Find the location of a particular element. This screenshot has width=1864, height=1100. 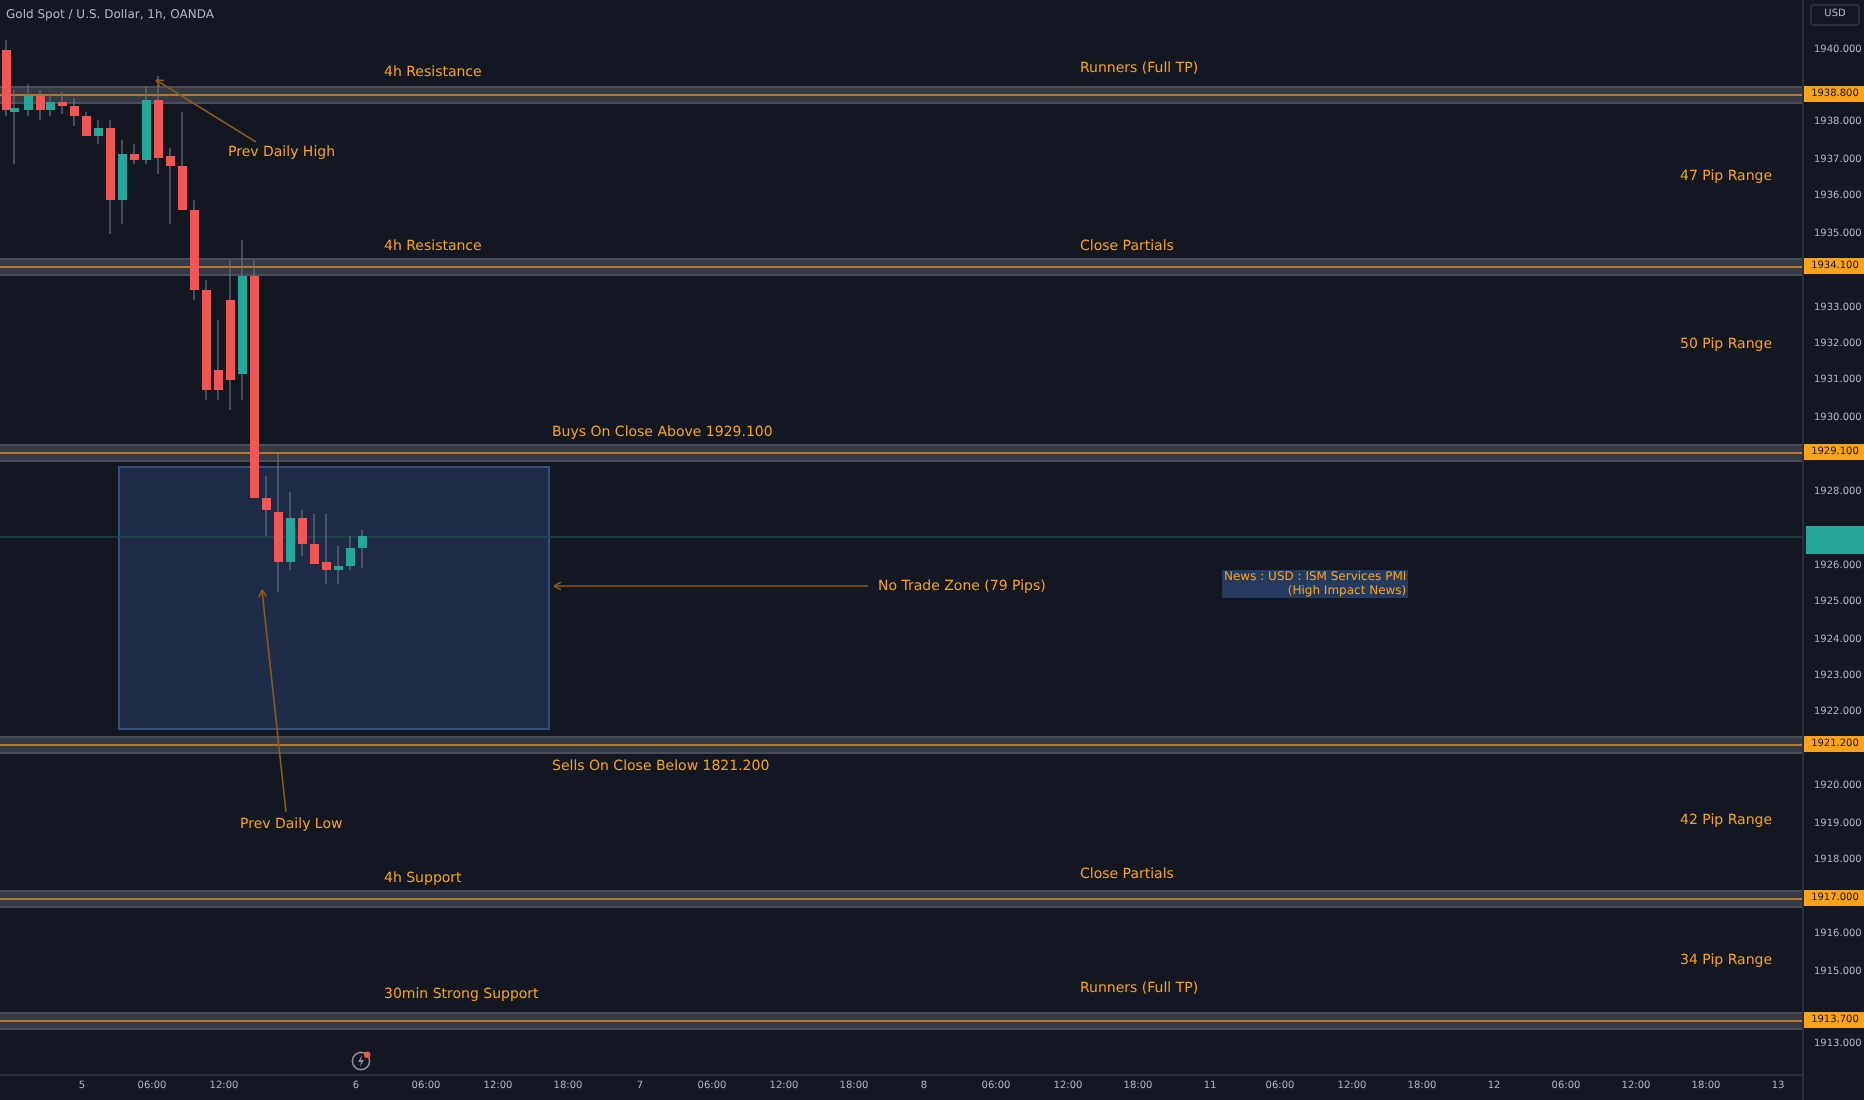

lightning-icon is located at coordinates (361, 1061).